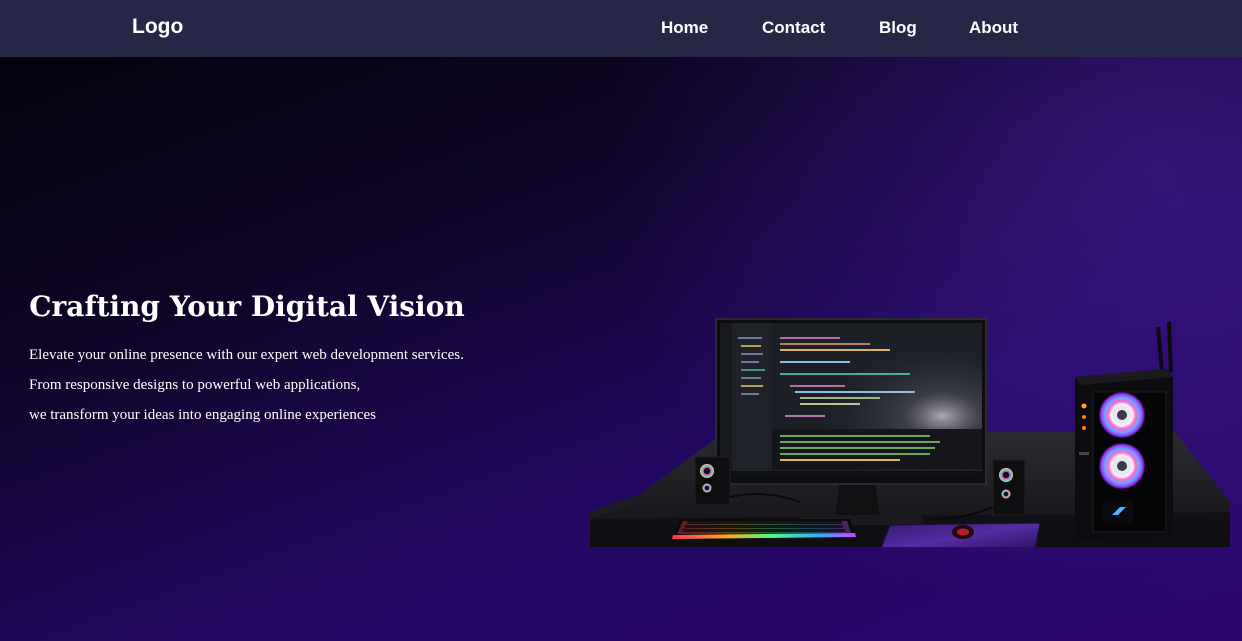 This screenshot has width=1242, height=641. I want to click on nav-about-link: About, so click(993, 28).